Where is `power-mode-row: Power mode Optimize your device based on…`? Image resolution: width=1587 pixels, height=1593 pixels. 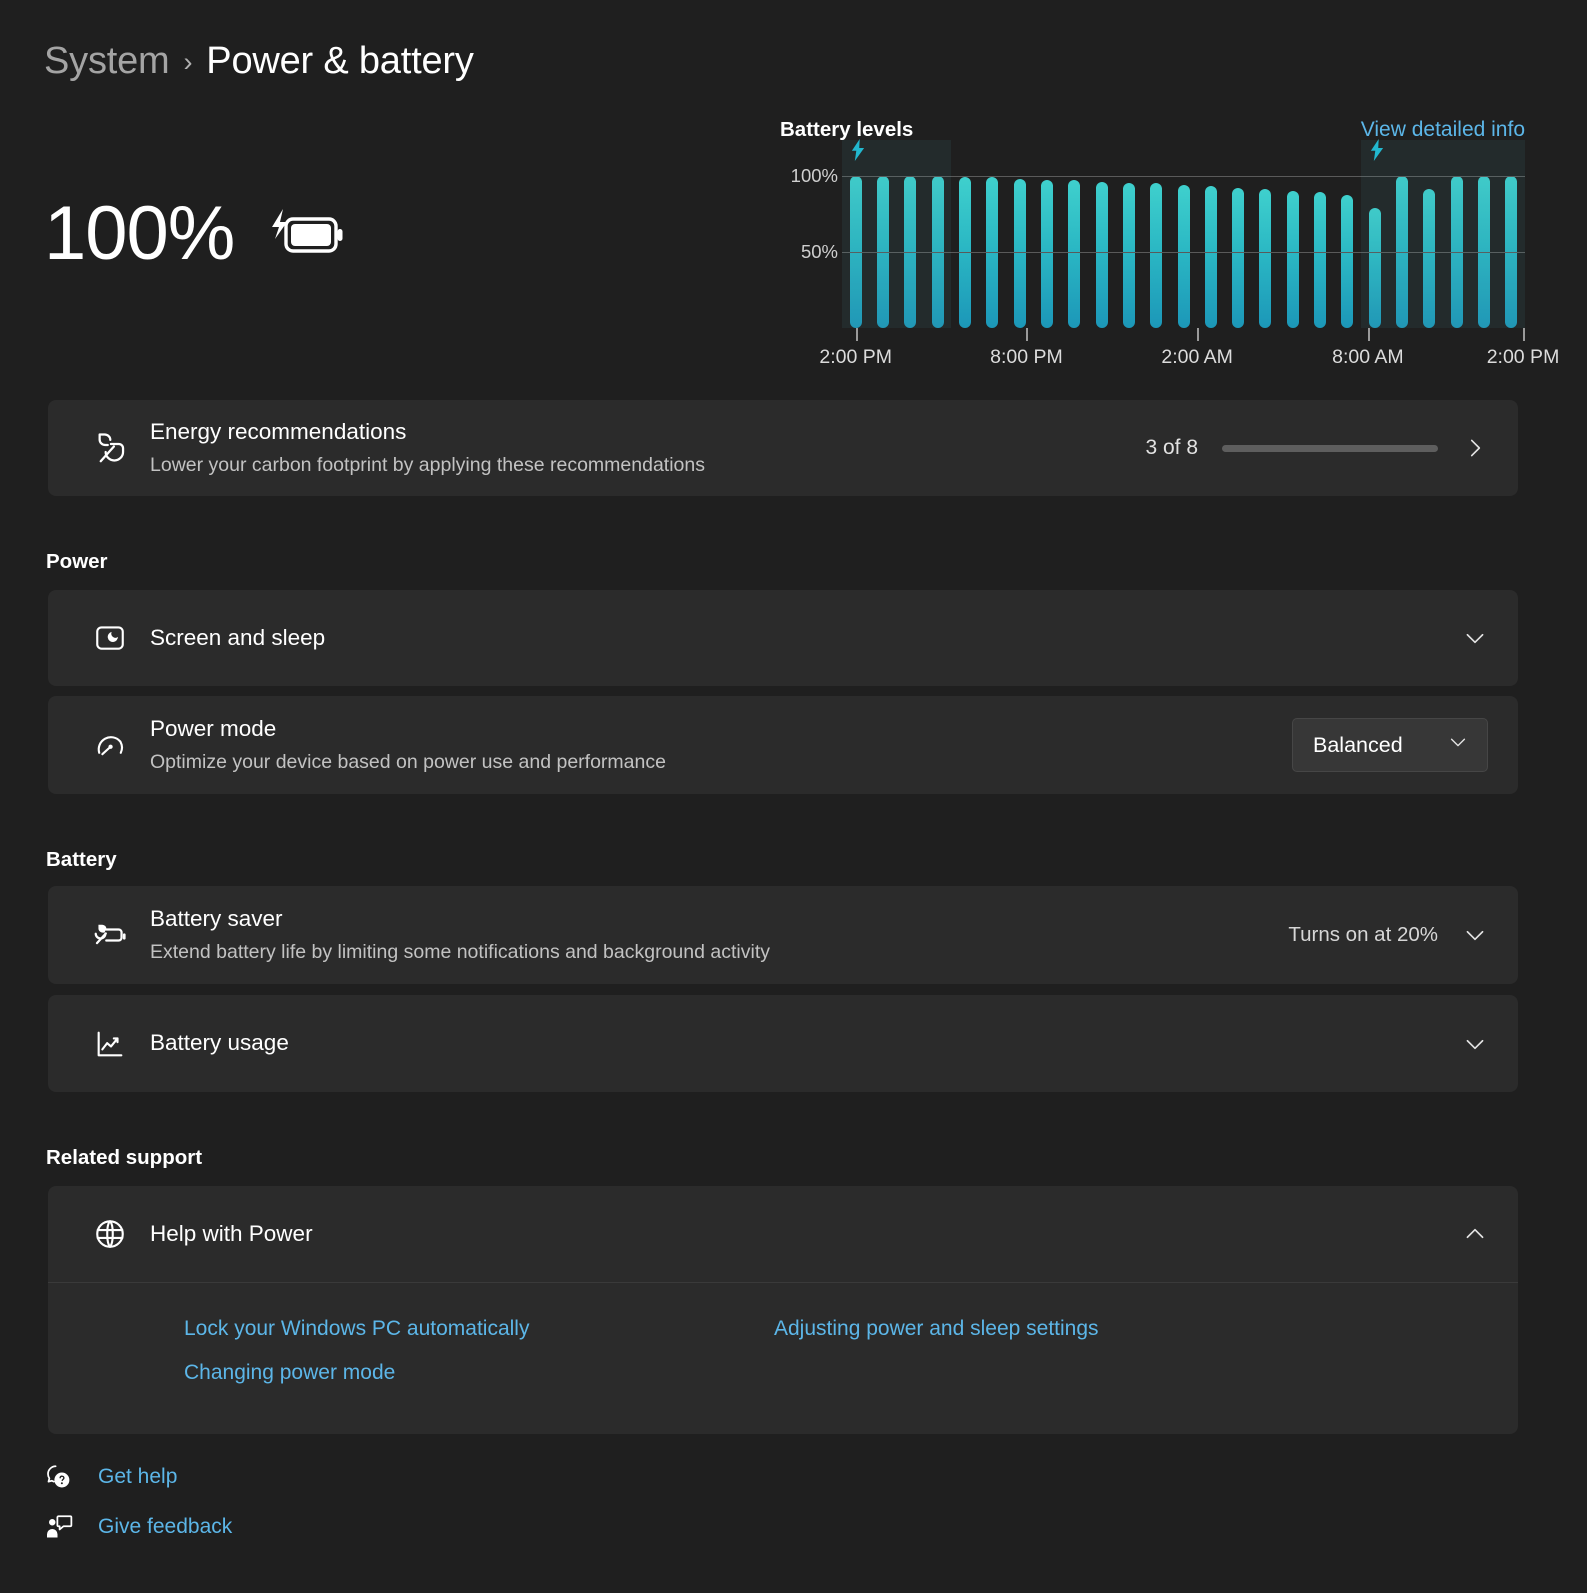
power-mode-row: Power mode Optimize your device based on… is located at coordinates (783, 745).